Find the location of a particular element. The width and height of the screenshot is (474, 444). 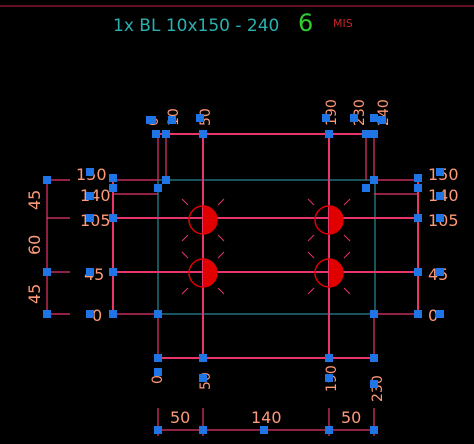

left-level-105: 105 is located at coordinates (95, 220).